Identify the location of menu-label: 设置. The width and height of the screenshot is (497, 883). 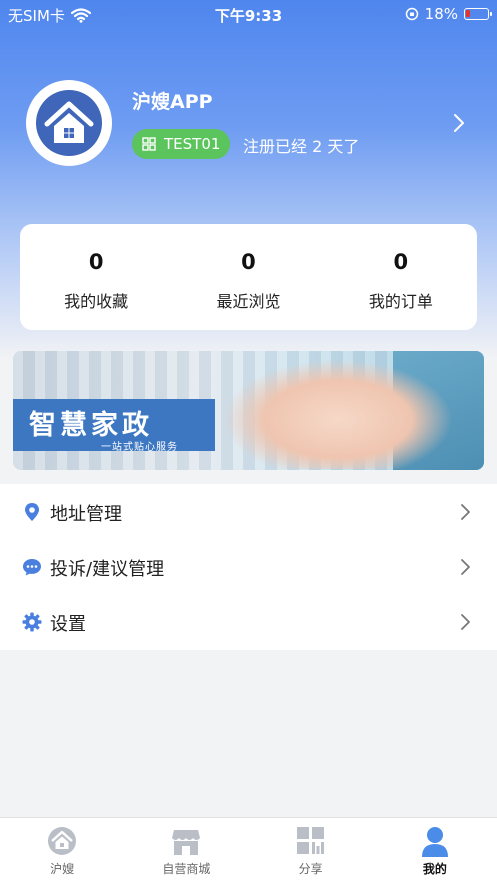
(68, 624).